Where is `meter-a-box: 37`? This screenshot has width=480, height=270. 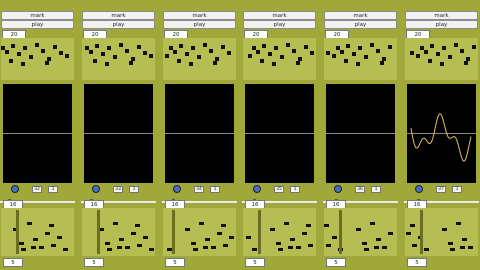
meter-a-box: 37 is located at coordinates (441, 189).